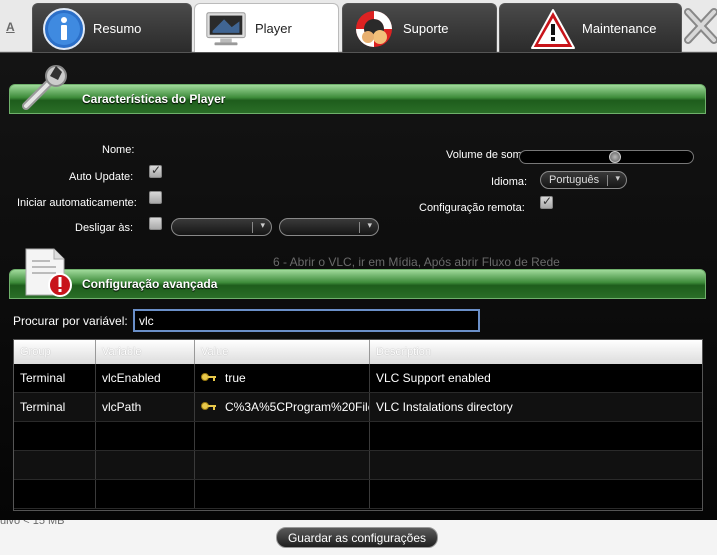 The width and height of the screenshot is (717, 555). I want to click on cell-value-text: C%3A%5CProgram%20Files, so click(297, 407).